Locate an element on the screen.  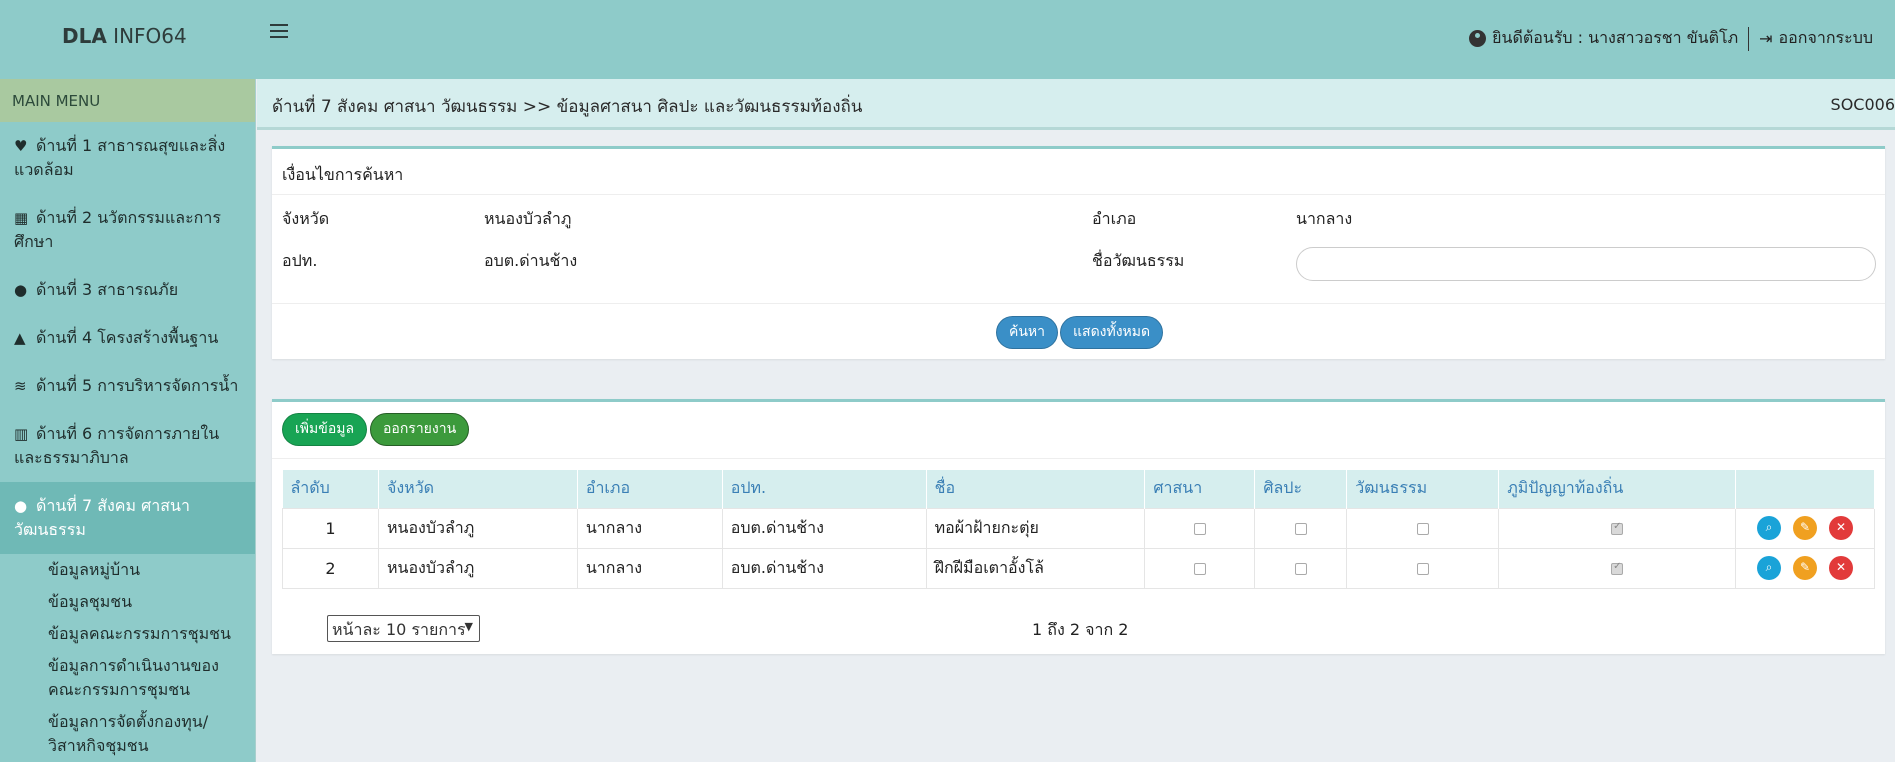
column-header: อปท. is located at coordinates (824, 489).